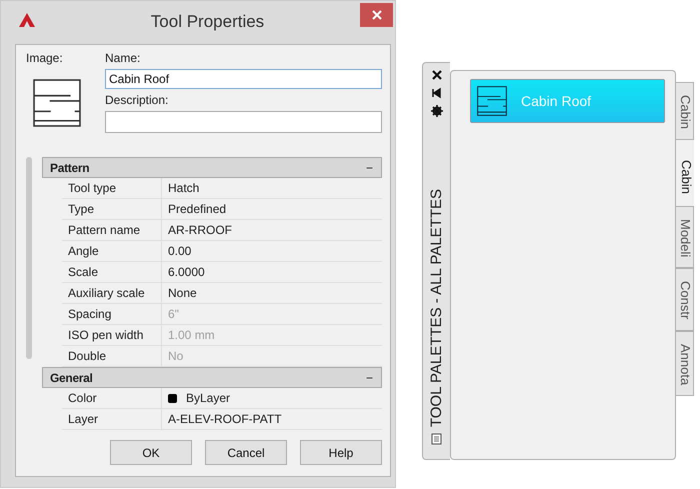 The width and height of the screenshot is (700, 489). Describe the element at coordinates (685, 363) in the screenshot. I see `palette-tab: Annota` at that location.